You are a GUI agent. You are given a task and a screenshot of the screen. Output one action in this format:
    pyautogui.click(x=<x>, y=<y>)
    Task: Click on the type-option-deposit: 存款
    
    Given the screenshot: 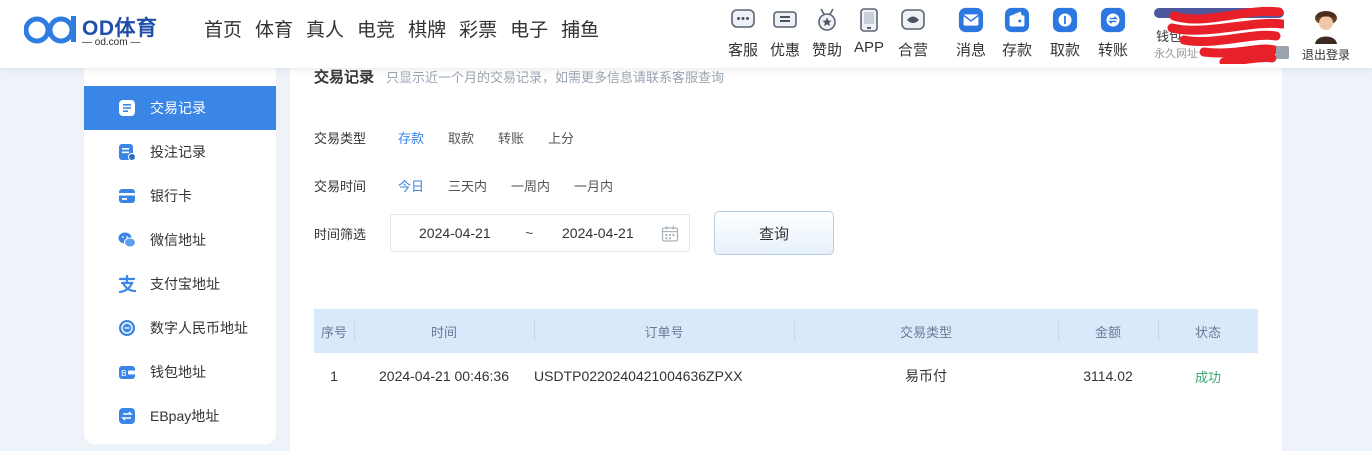 What is the action you would take?
    pyautogui.click(x=411, y=137)
    